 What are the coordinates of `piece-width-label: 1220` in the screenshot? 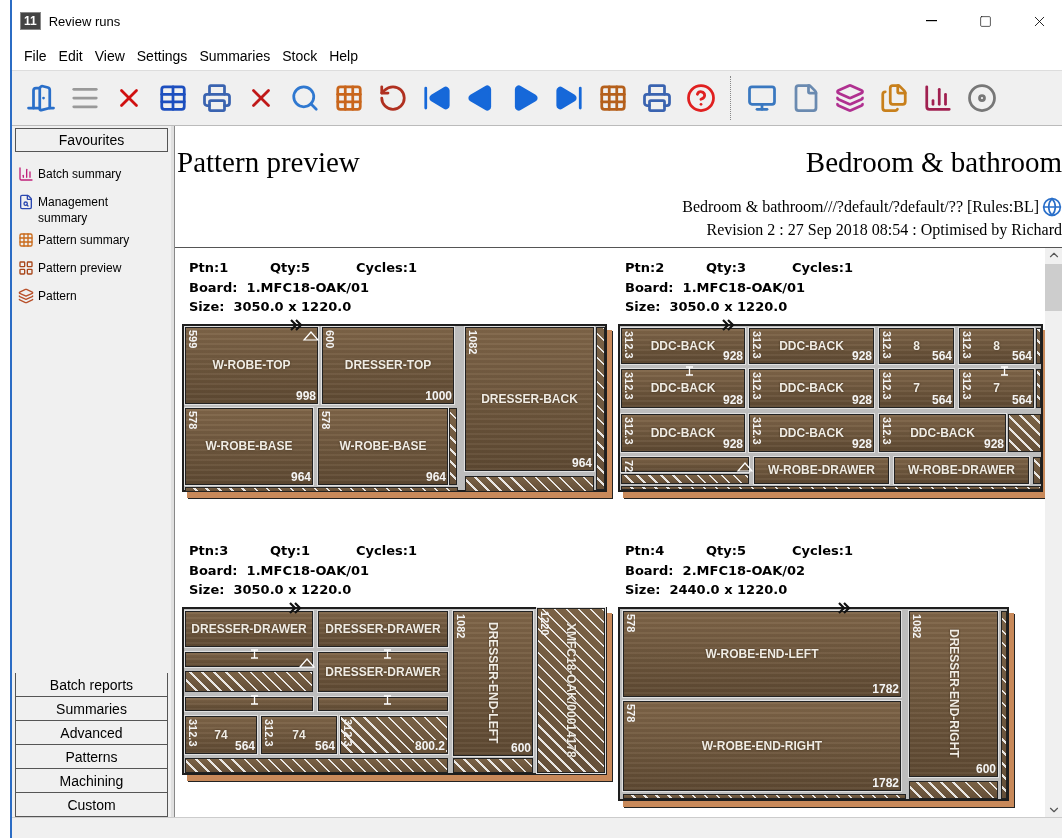 It's located at (544, 622).